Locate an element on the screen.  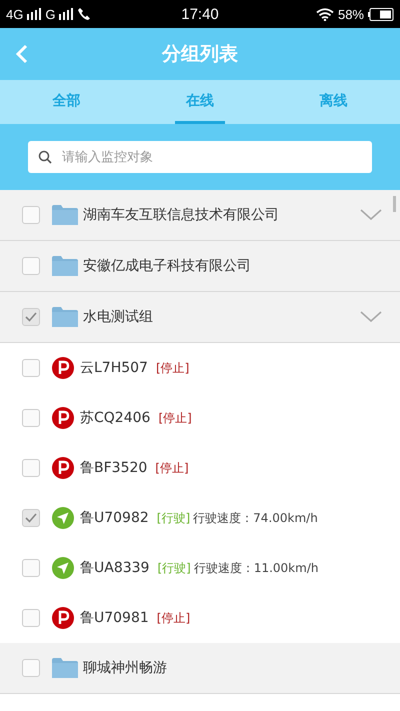
back-button is located at coordinates (22, 54).